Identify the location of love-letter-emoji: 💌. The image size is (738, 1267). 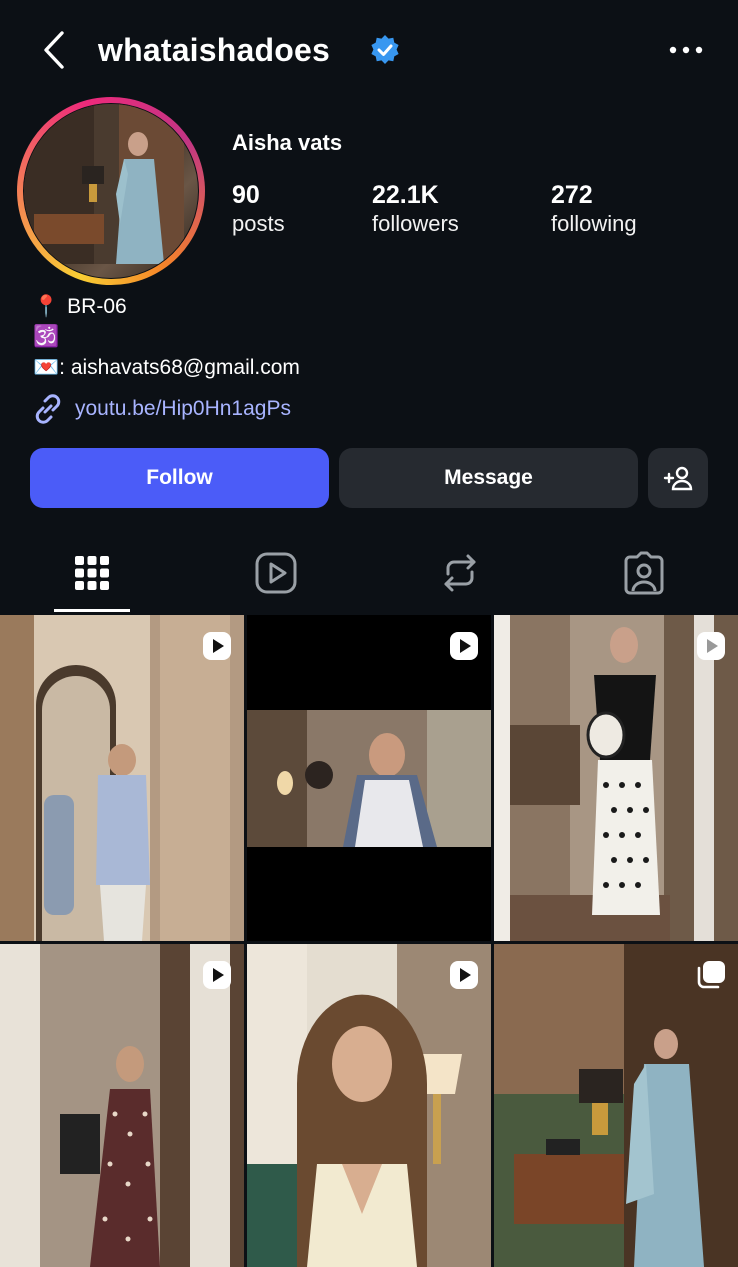
(46, 367).